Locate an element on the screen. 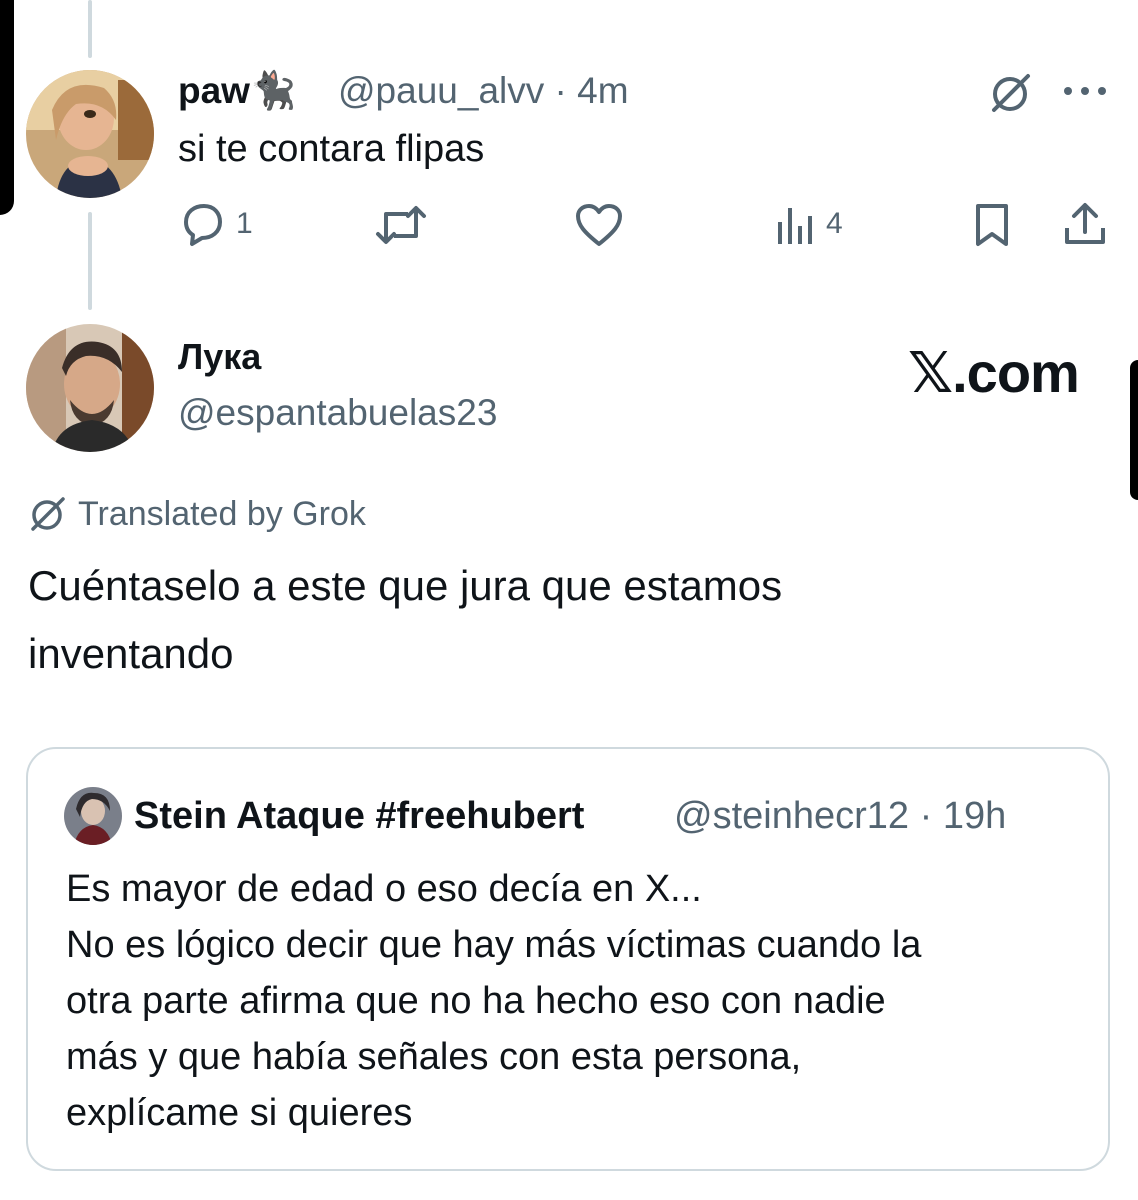 The width and height of the screenshot is (1138, 1200). bookmark-button is located at coordinates (992, 225).